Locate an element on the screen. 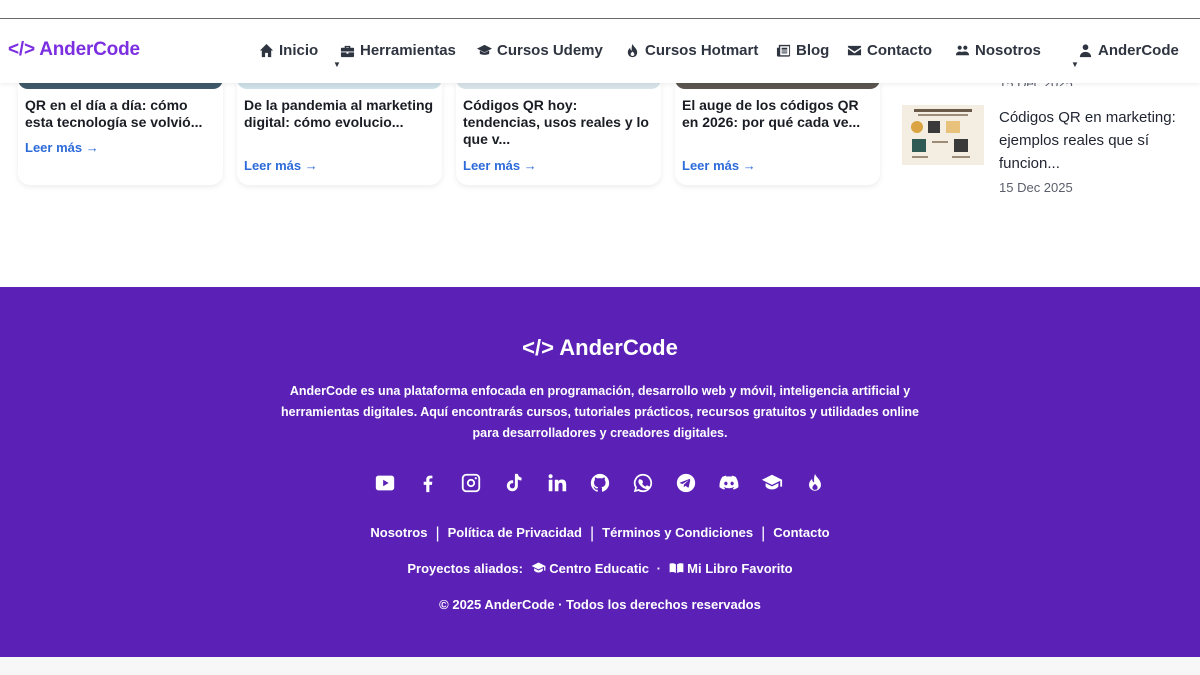 The width and height of the screenshot is (1200, 675). footer-brand: </> AnderCode is located at coordinates (600, 348).